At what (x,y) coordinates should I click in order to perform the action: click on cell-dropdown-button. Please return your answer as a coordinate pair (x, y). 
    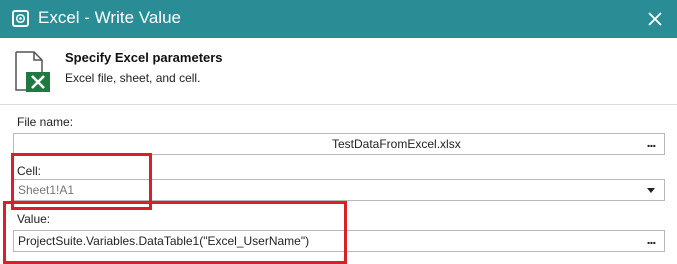
    Looking at the image, I should click on (651, 190).